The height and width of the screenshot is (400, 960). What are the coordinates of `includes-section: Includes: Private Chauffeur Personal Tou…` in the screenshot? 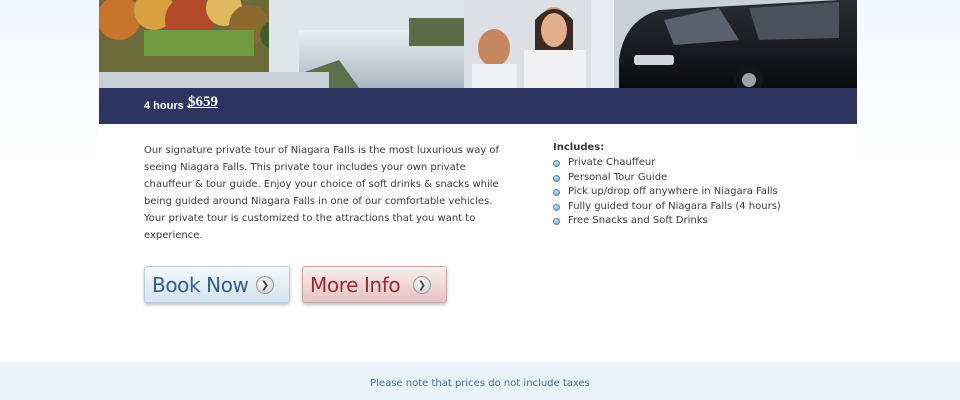 It's located at (683, 185).